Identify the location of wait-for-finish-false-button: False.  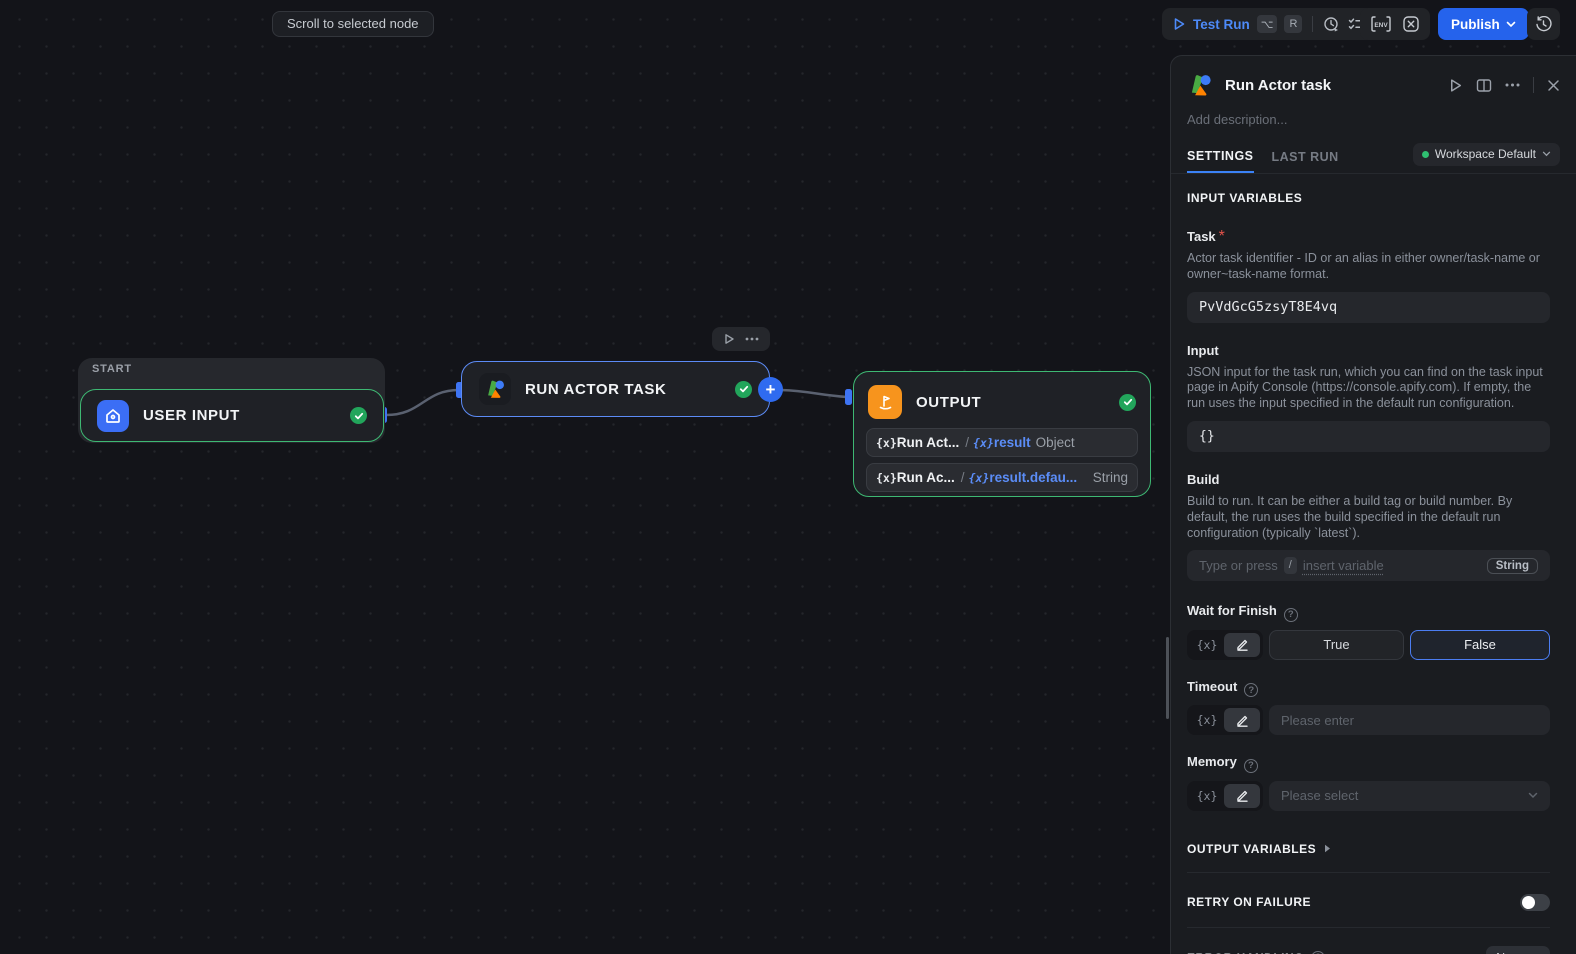
(1480, 644).